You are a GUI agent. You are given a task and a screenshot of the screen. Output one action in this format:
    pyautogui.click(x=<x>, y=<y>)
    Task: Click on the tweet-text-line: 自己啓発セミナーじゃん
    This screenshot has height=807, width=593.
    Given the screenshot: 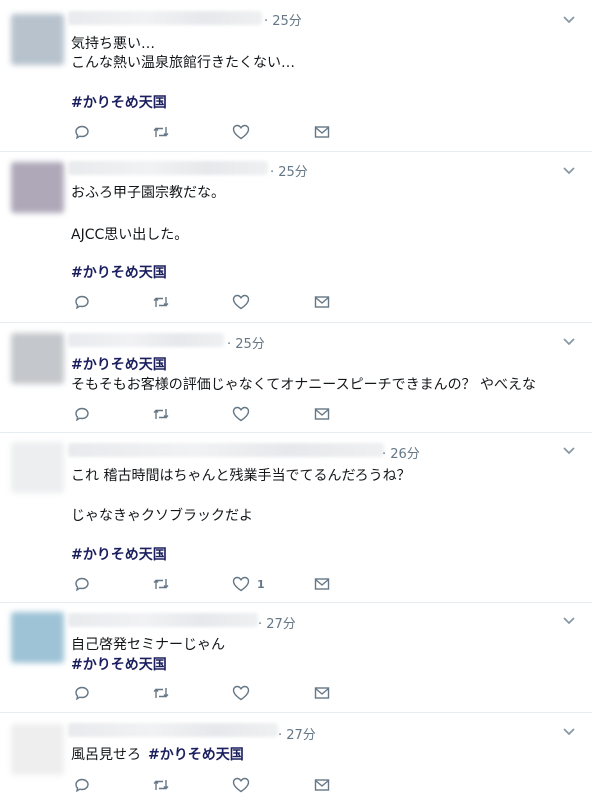 What is the action you would take?
    pyautogui.click(x=148, y=645)
    